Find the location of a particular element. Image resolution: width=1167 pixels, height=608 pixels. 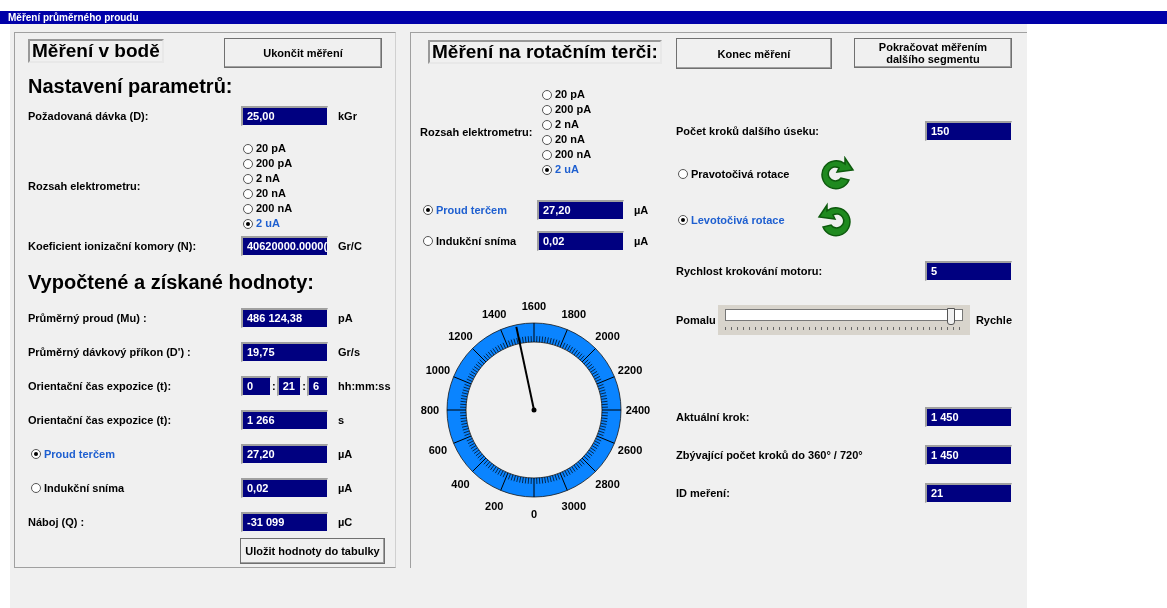

field-label: Koeficient ionizační komory (N): is located at coordinates (113, 246).